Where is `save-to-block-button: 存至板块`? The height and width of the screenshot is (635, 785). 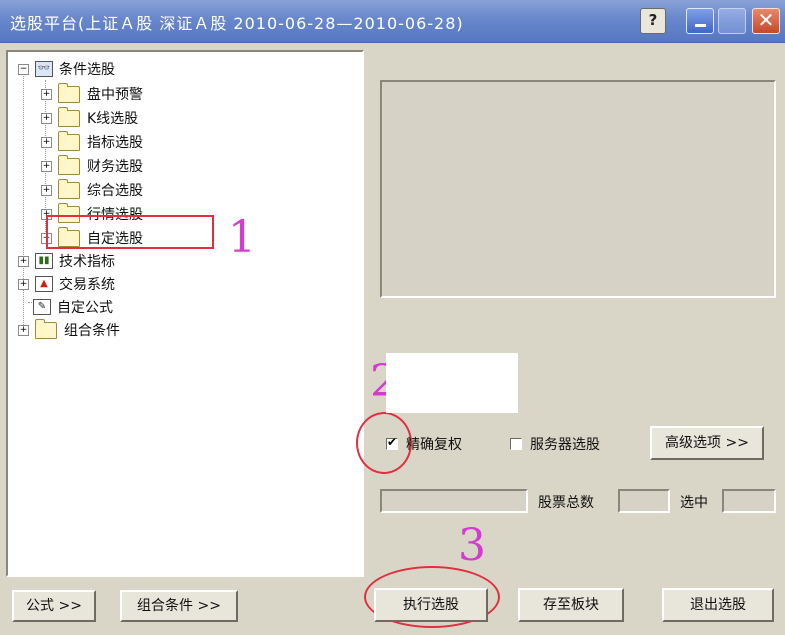
save-to-block-button: 存至板块 is located at coordinates (571, 605).